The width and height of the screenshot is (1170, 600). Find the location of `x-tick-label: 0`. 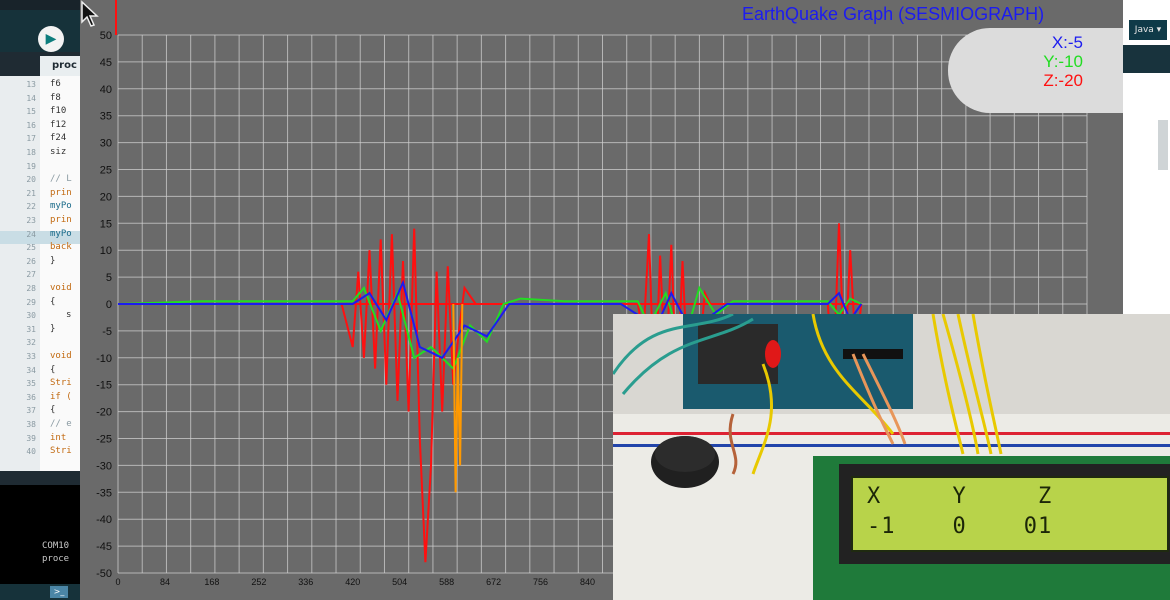

x-tick-label: 0 is located at coordinates (117, 582).